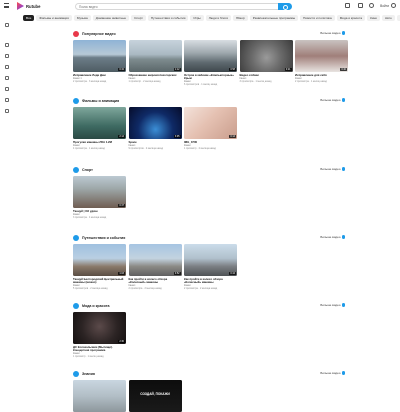 The width and height of the screenshot is (400, 412). I want to click on video-thumbnail, so click(99, 396).